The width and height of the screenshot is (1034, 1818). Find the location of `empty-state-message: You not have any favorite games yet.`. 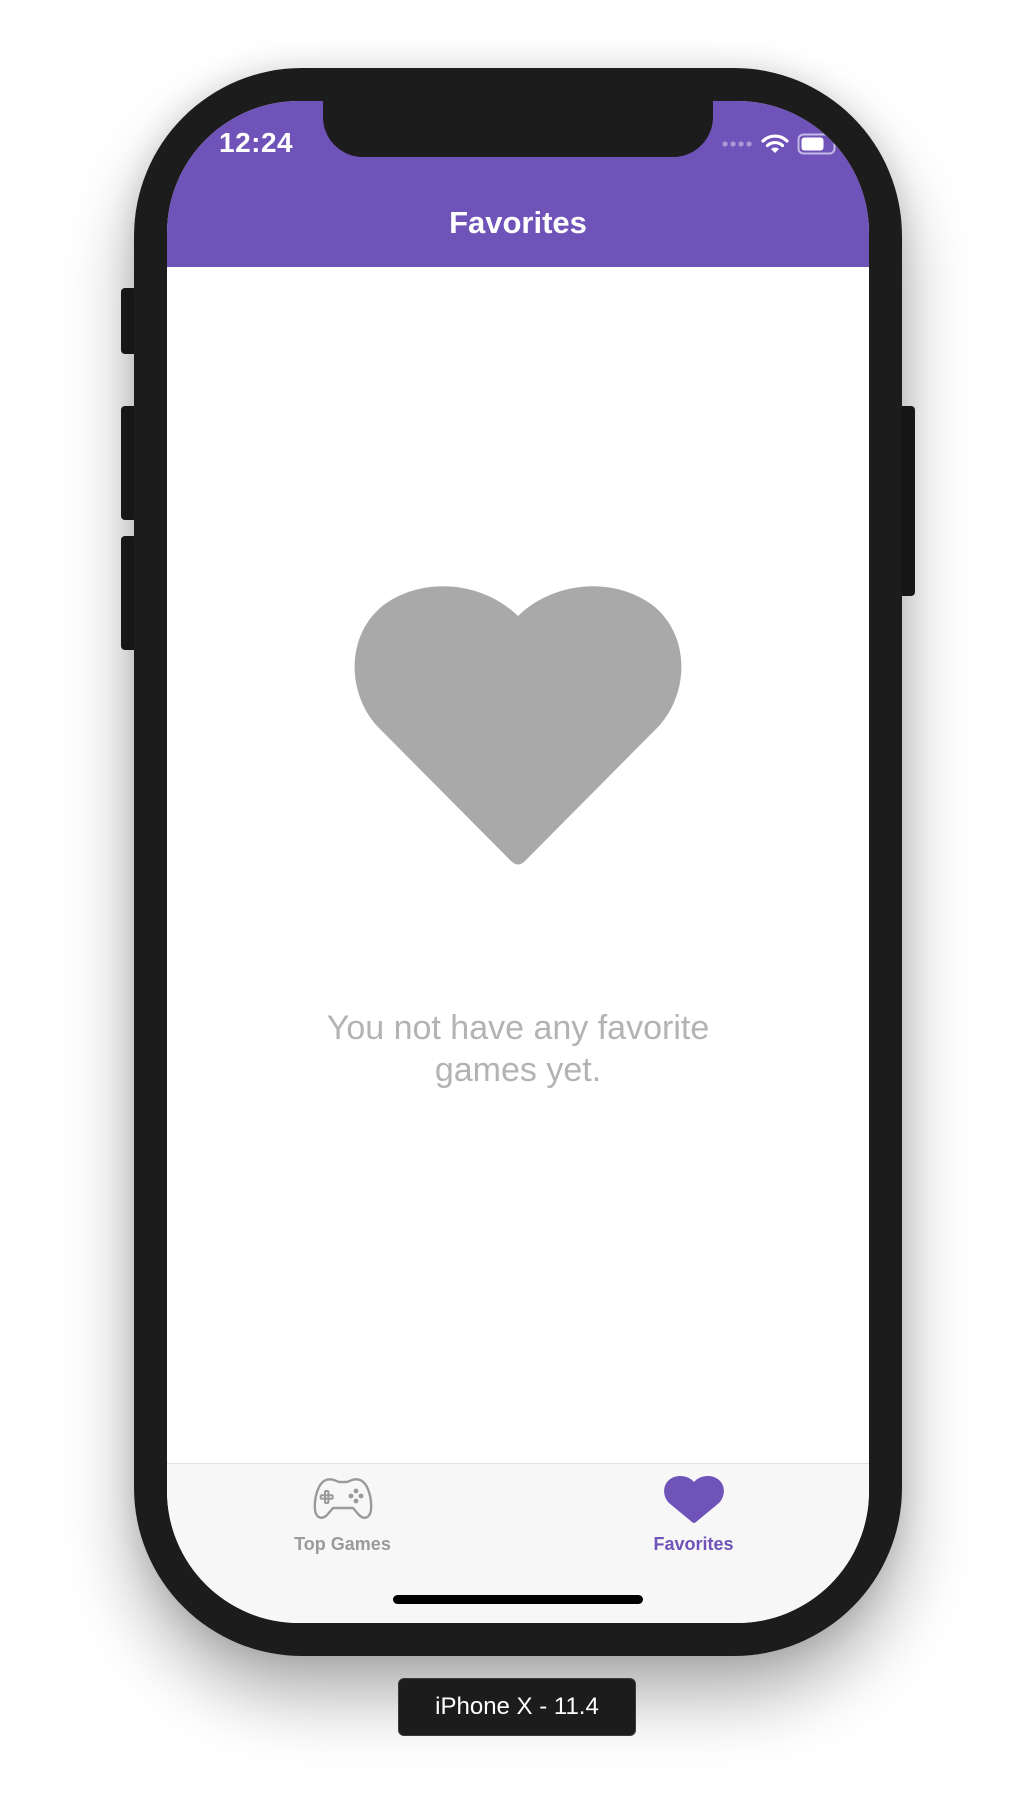

empty-state-message: You not have any favorite games yet. is located at coordinates (518, 1049).